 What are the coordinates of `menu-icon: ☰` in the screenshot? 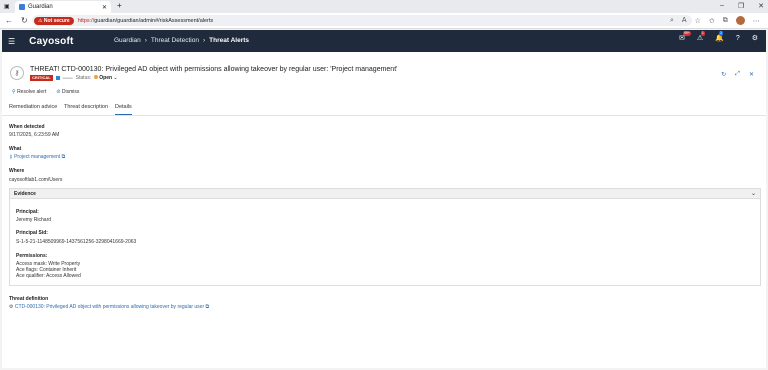 It's located at (11, 41).